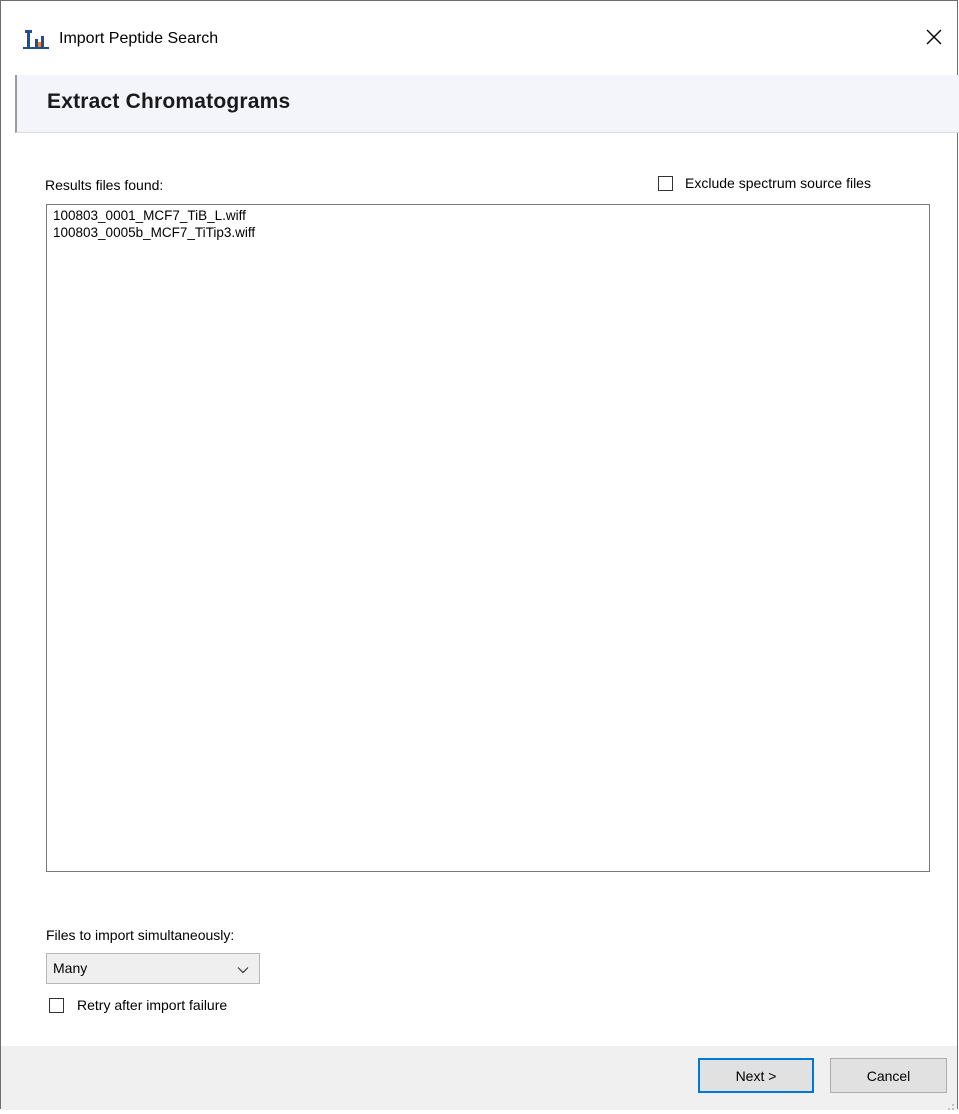 The height and width of the screenshot is (1114, 959). I want to click on results-files-label: Results files found:, so click(104, 185).